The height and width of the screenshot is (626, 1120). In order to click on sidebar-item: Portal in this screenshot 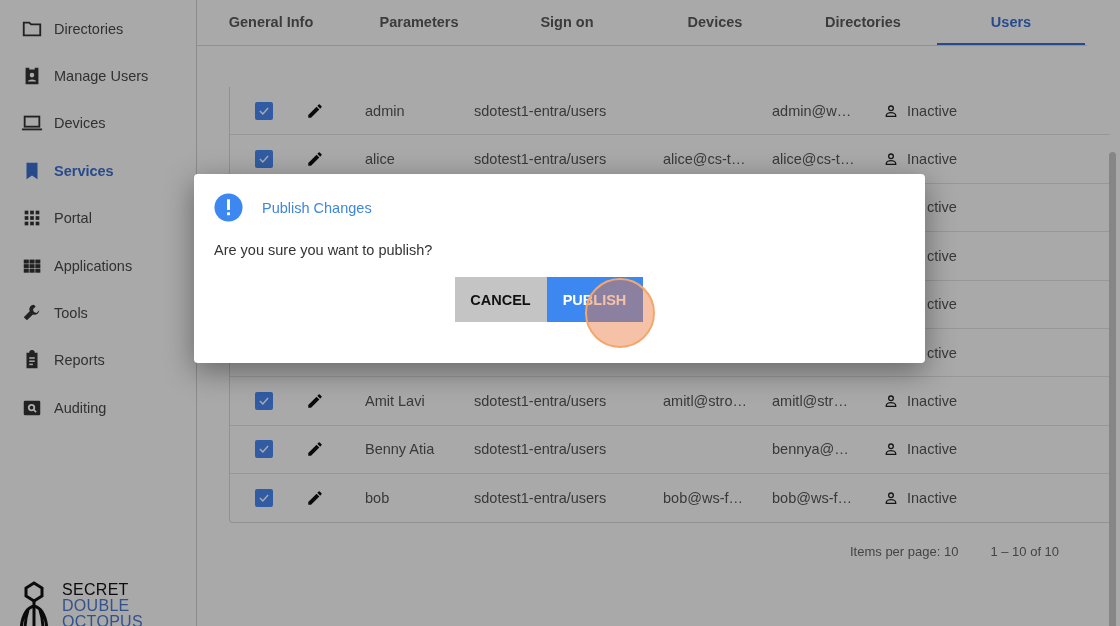, I will do `click(98, 218)`.